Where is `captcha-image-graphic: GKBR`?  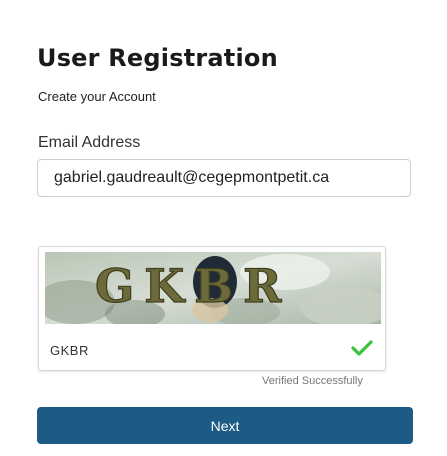 captcha-image-graphic: GKBR is located at coordinates (213, 288).